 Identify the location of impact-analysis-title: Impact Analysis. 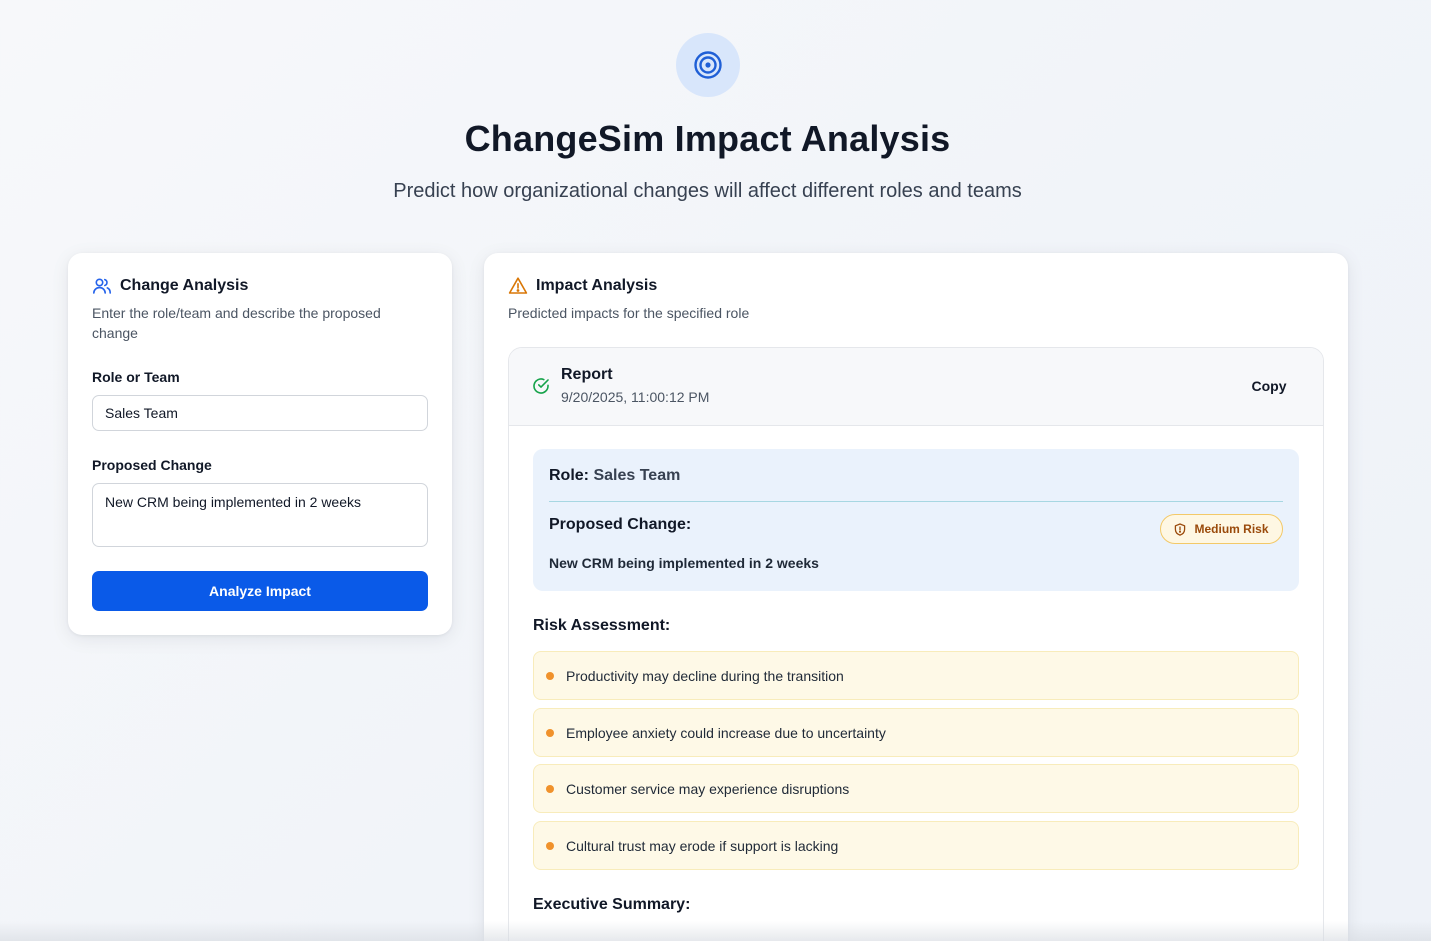
(597, 285).